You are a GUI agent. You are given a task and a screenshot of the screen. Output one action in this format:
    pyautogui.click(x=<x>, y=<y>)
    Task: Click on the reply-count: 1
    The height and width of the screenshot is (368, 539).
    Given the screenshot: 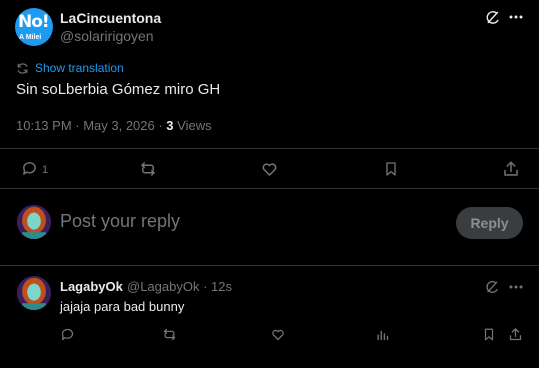 What is the action you would take?
    pyautogui.click(x=45, y=170)
    